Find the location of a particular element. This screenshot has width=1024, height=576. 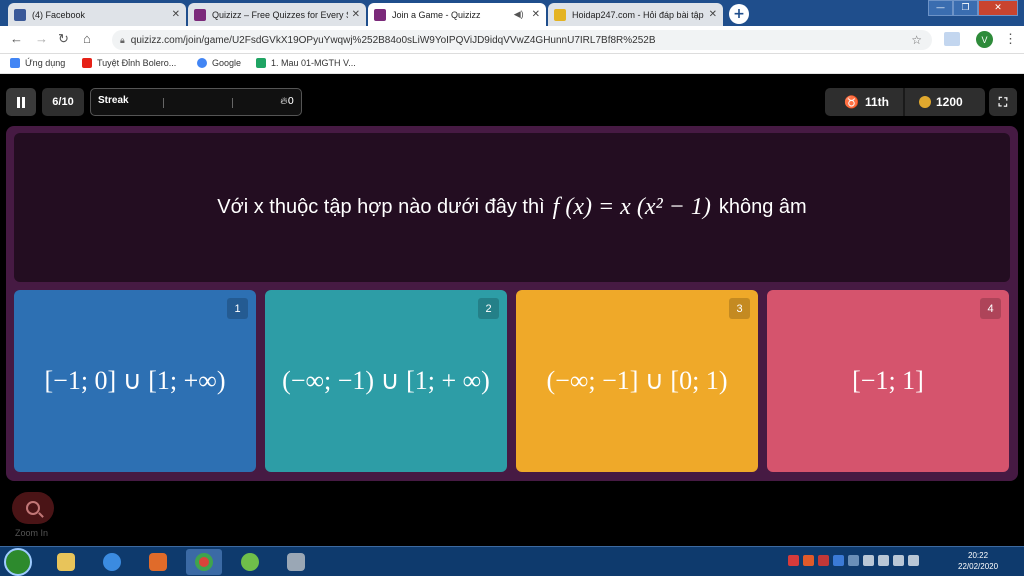

option-text: (−∞; −1] ∪ [0; 1) is located at coordinates (637, 380).